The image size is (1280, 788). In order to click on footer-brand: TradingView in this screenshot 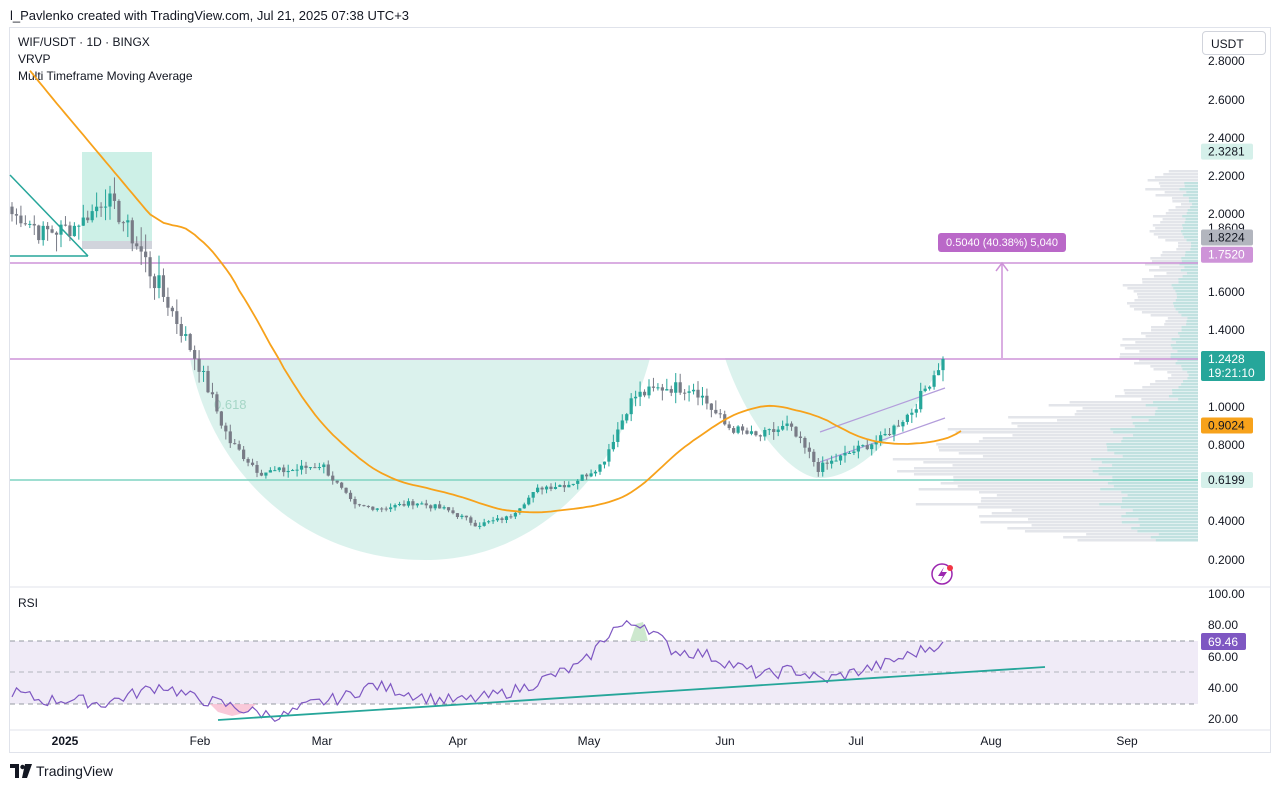, I will do `click(75, 771)`.